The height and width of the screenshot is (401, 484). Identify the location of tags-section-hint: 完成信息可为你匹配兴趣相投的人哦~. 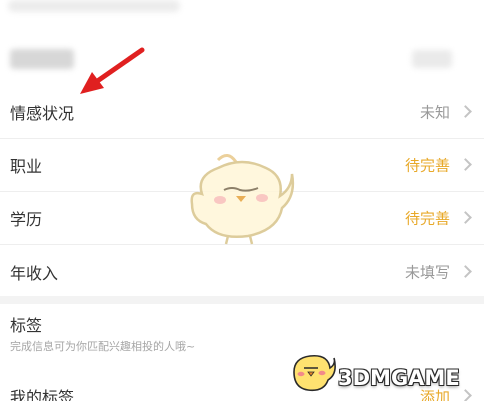
(103, 346).